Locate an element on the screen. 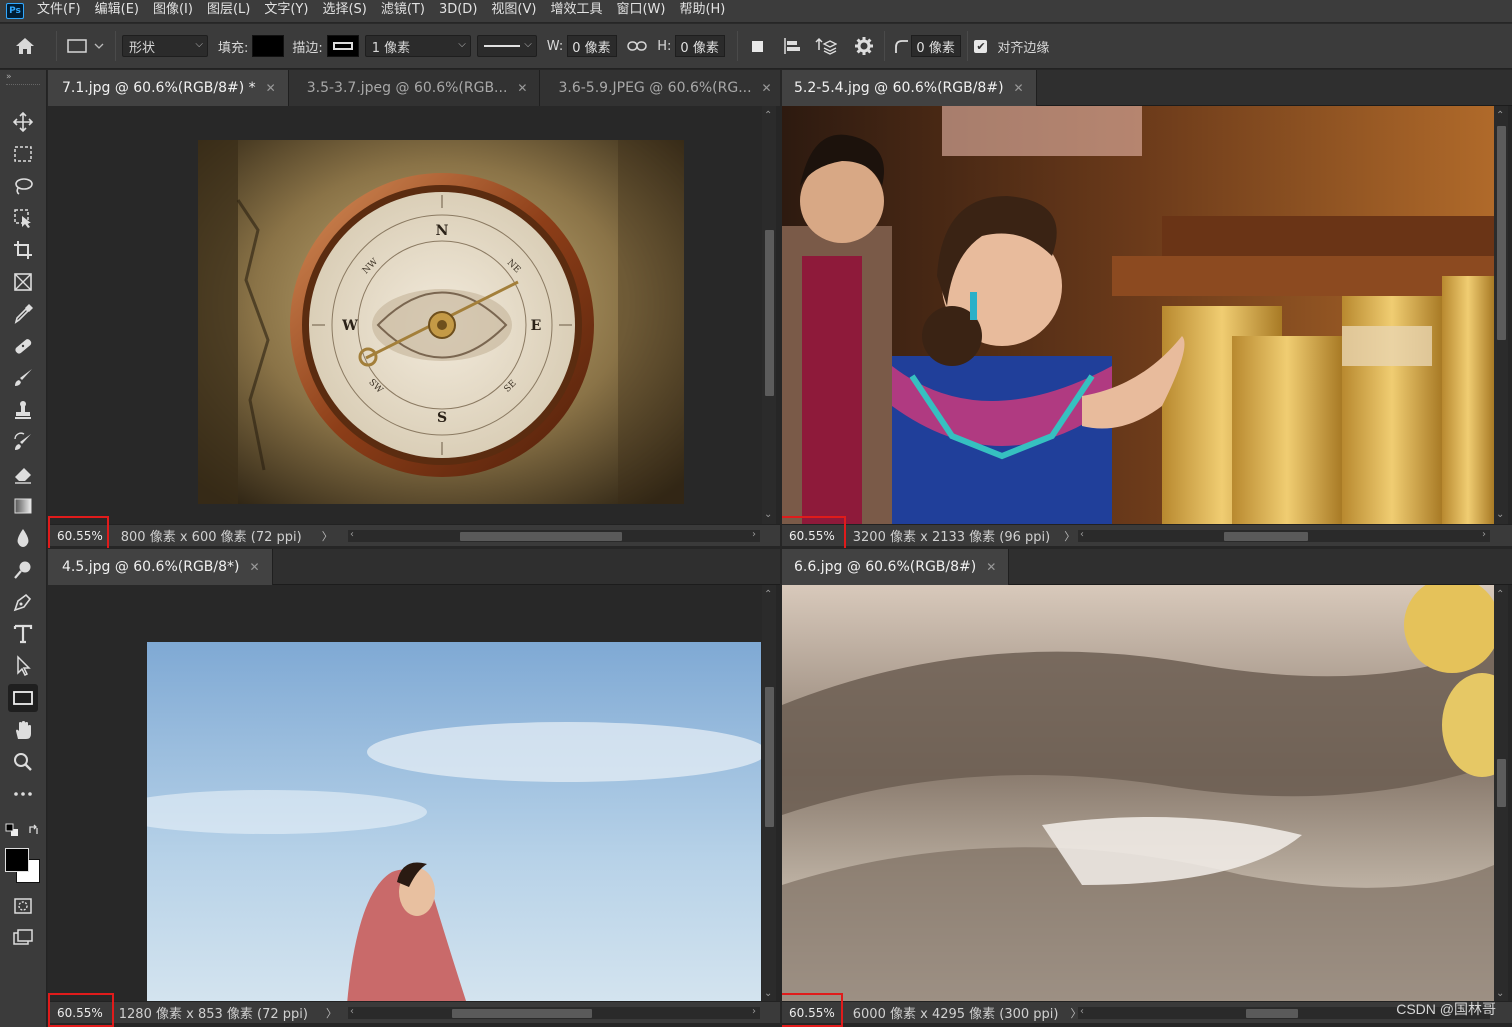 The image size is (1512, 1027). default-colors-button is located at coordinates (12, 830).